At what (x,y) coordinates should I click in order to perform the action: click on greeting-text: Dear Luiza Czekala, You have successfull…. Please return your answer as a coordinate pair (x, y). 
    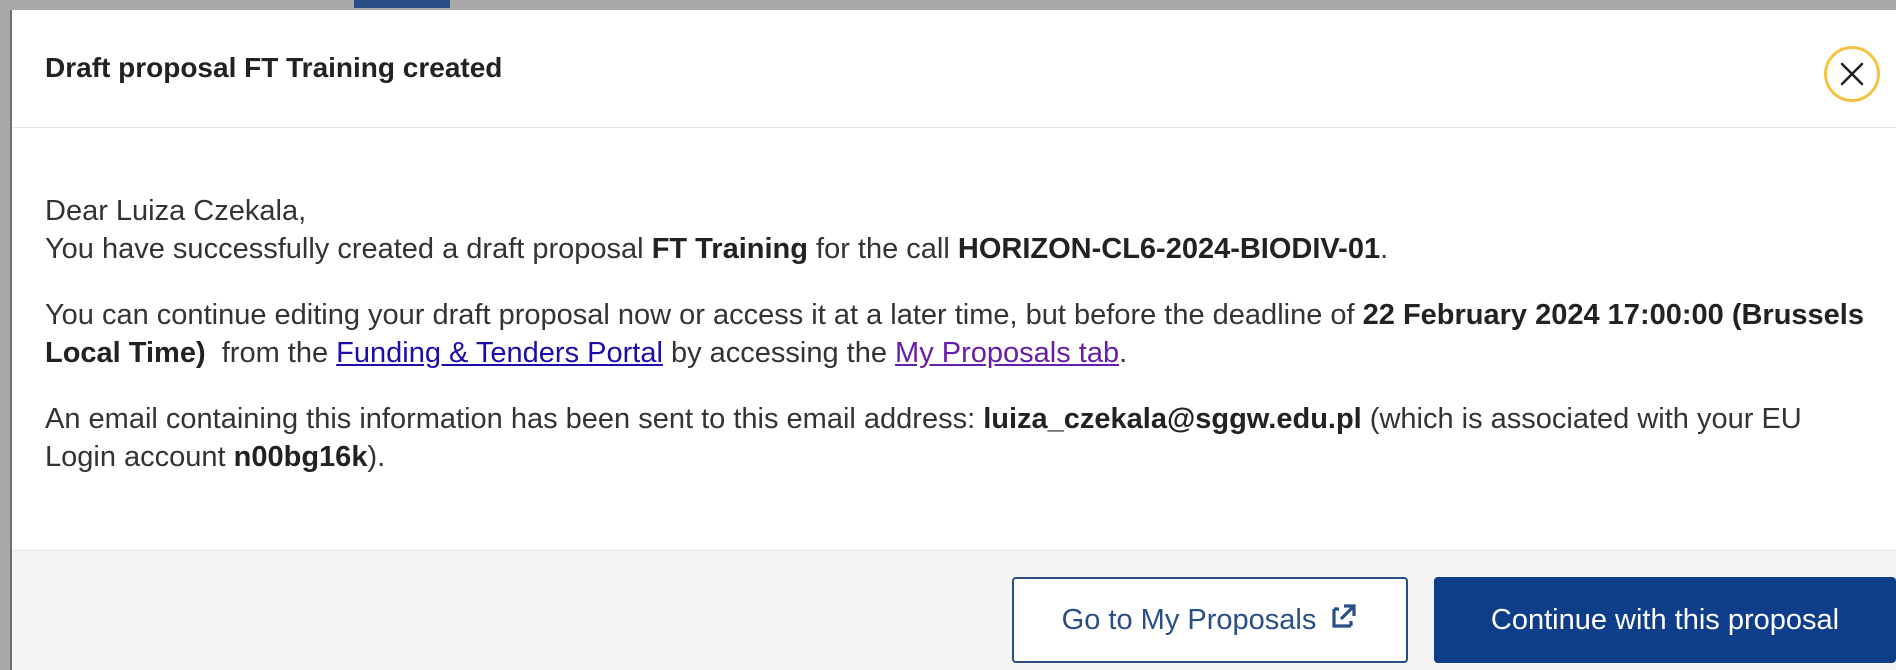
    Looking at the image, I should click on (960, 230).